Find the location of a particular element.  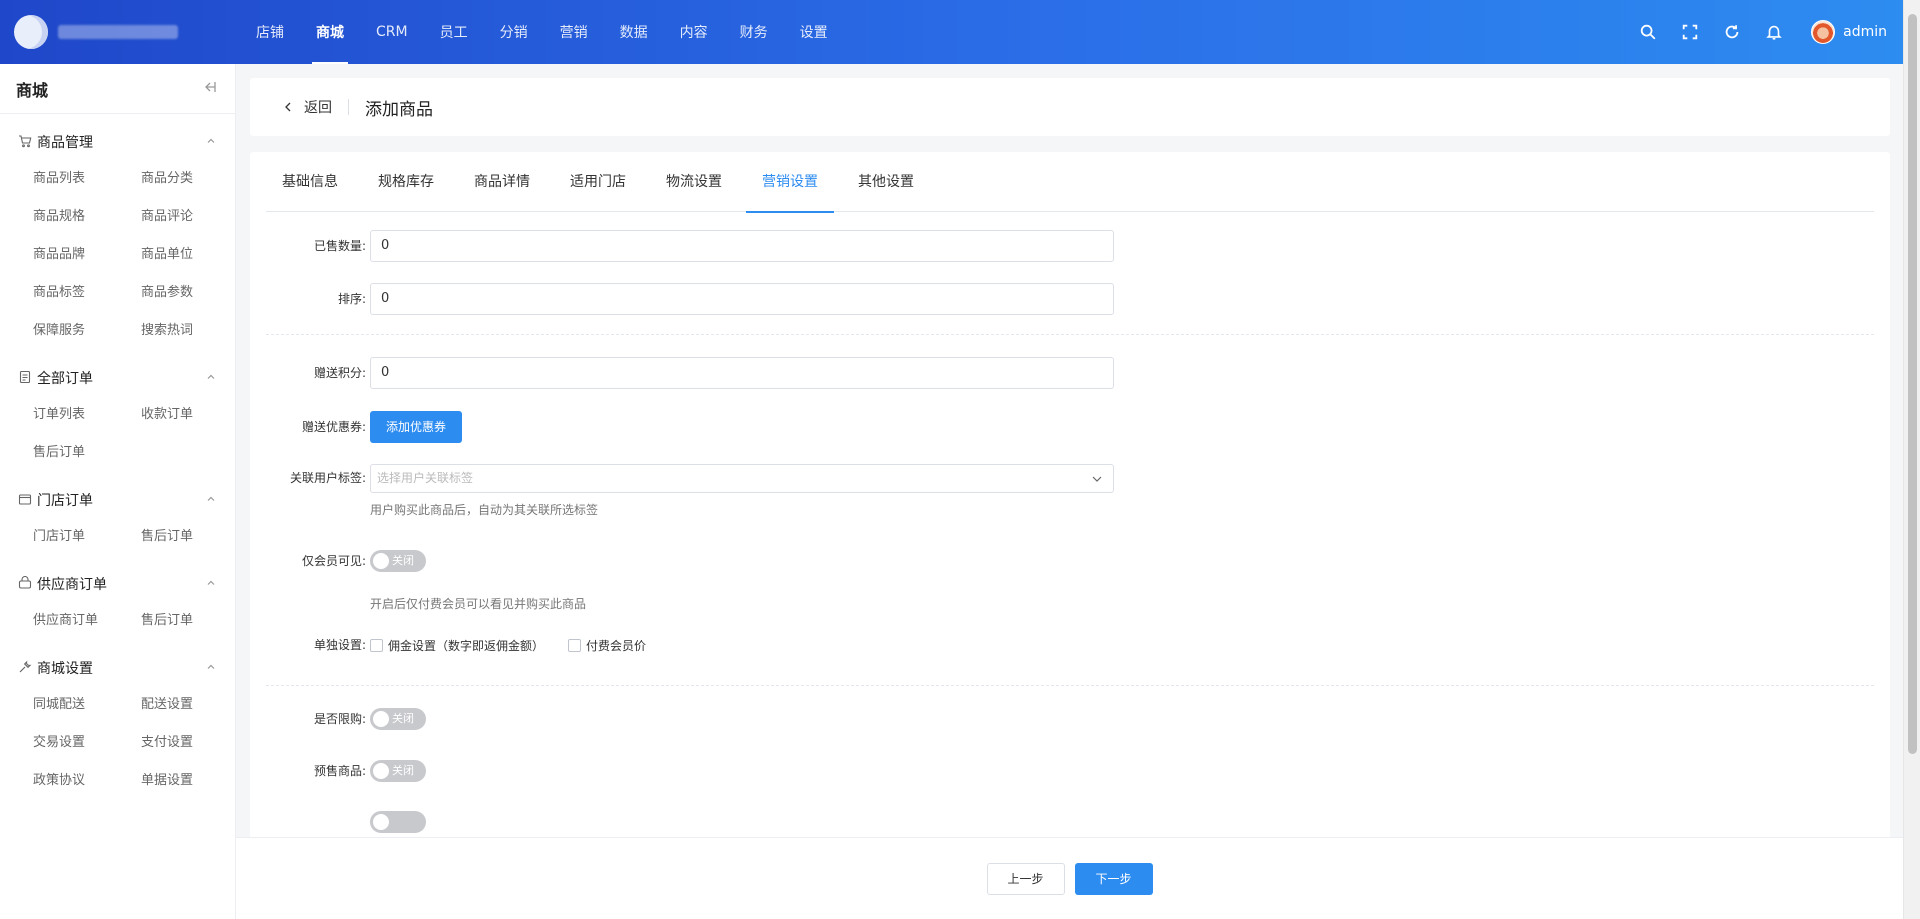

tab-basic-info: 基础信息 is located at coordinates (310, 182).